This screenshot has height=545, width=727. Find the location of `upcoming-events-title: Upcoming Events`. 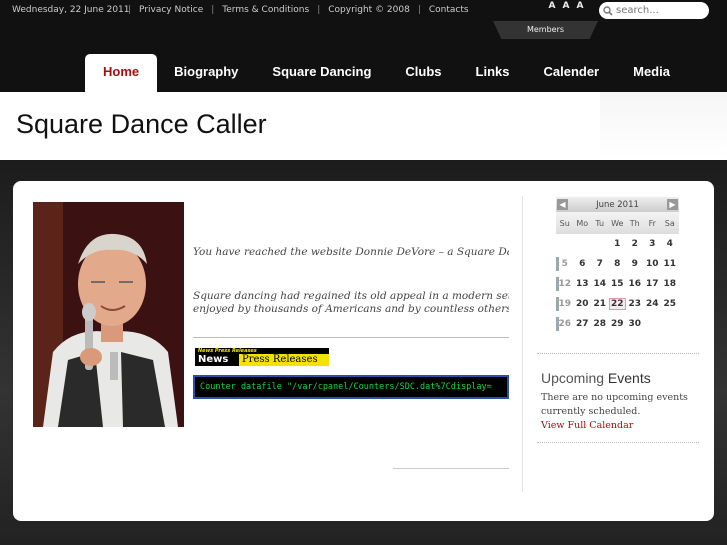

upcoming-events-title: Upcoming Events is located at coordinates (596, 378).